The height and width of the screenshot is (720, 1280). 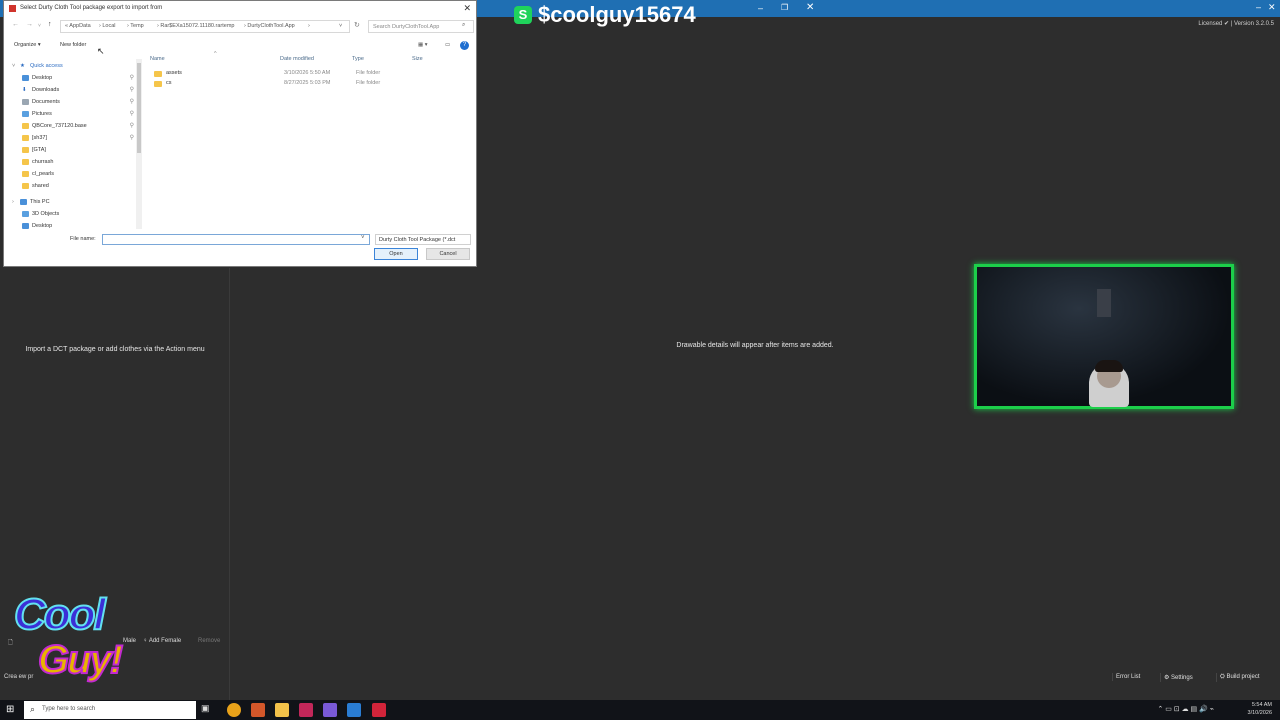 What do you see at coordinates (50, 24) in the screenshot?
I see `up-icon: ↑` at bounding box center [50, 24].